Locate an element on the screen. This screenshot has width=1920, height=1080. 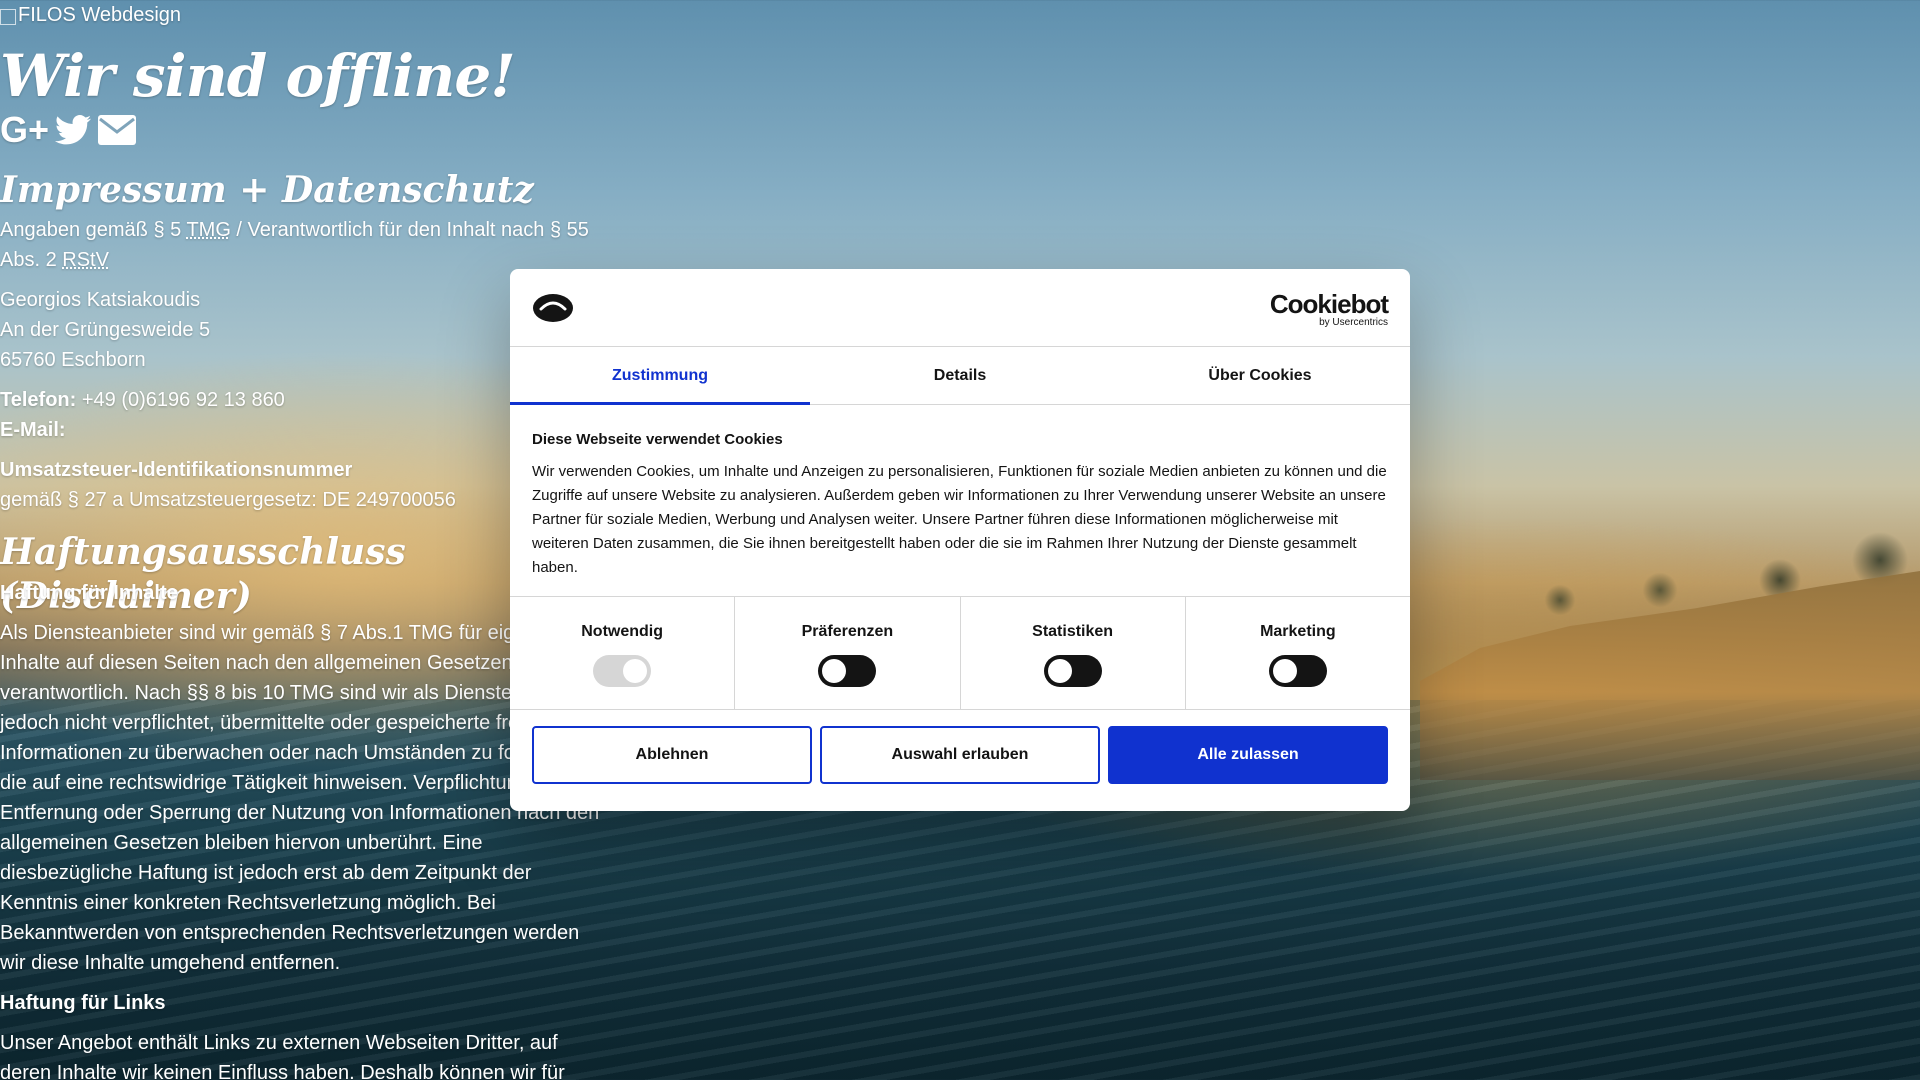
impressum-heading: Impressum + Datenschutz is located at coordinates (267, 190).